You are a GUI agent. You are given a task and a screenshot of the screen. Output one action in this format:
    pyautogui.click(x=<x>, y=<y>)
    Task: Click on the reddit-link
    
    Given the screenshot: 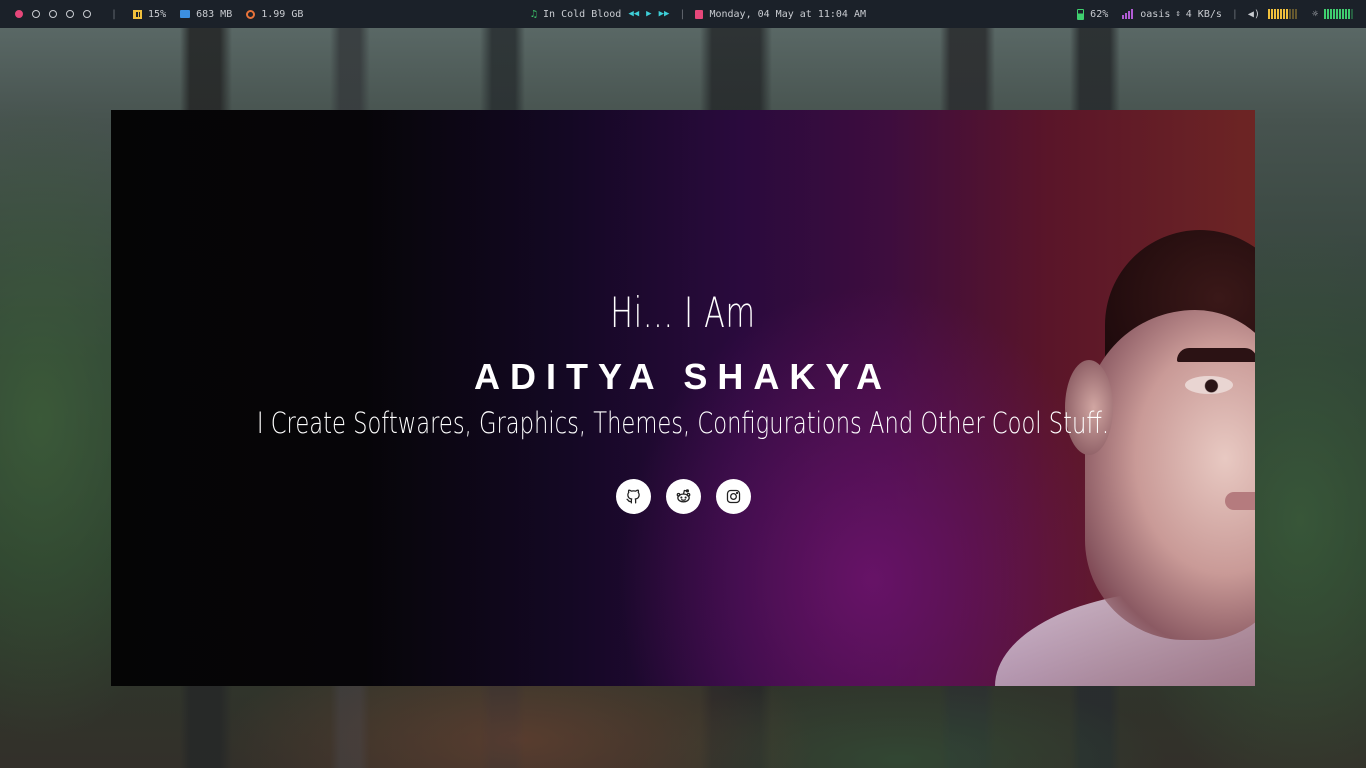 What is the action you would take?
    pyautogui.click(x=683, y=496)
    